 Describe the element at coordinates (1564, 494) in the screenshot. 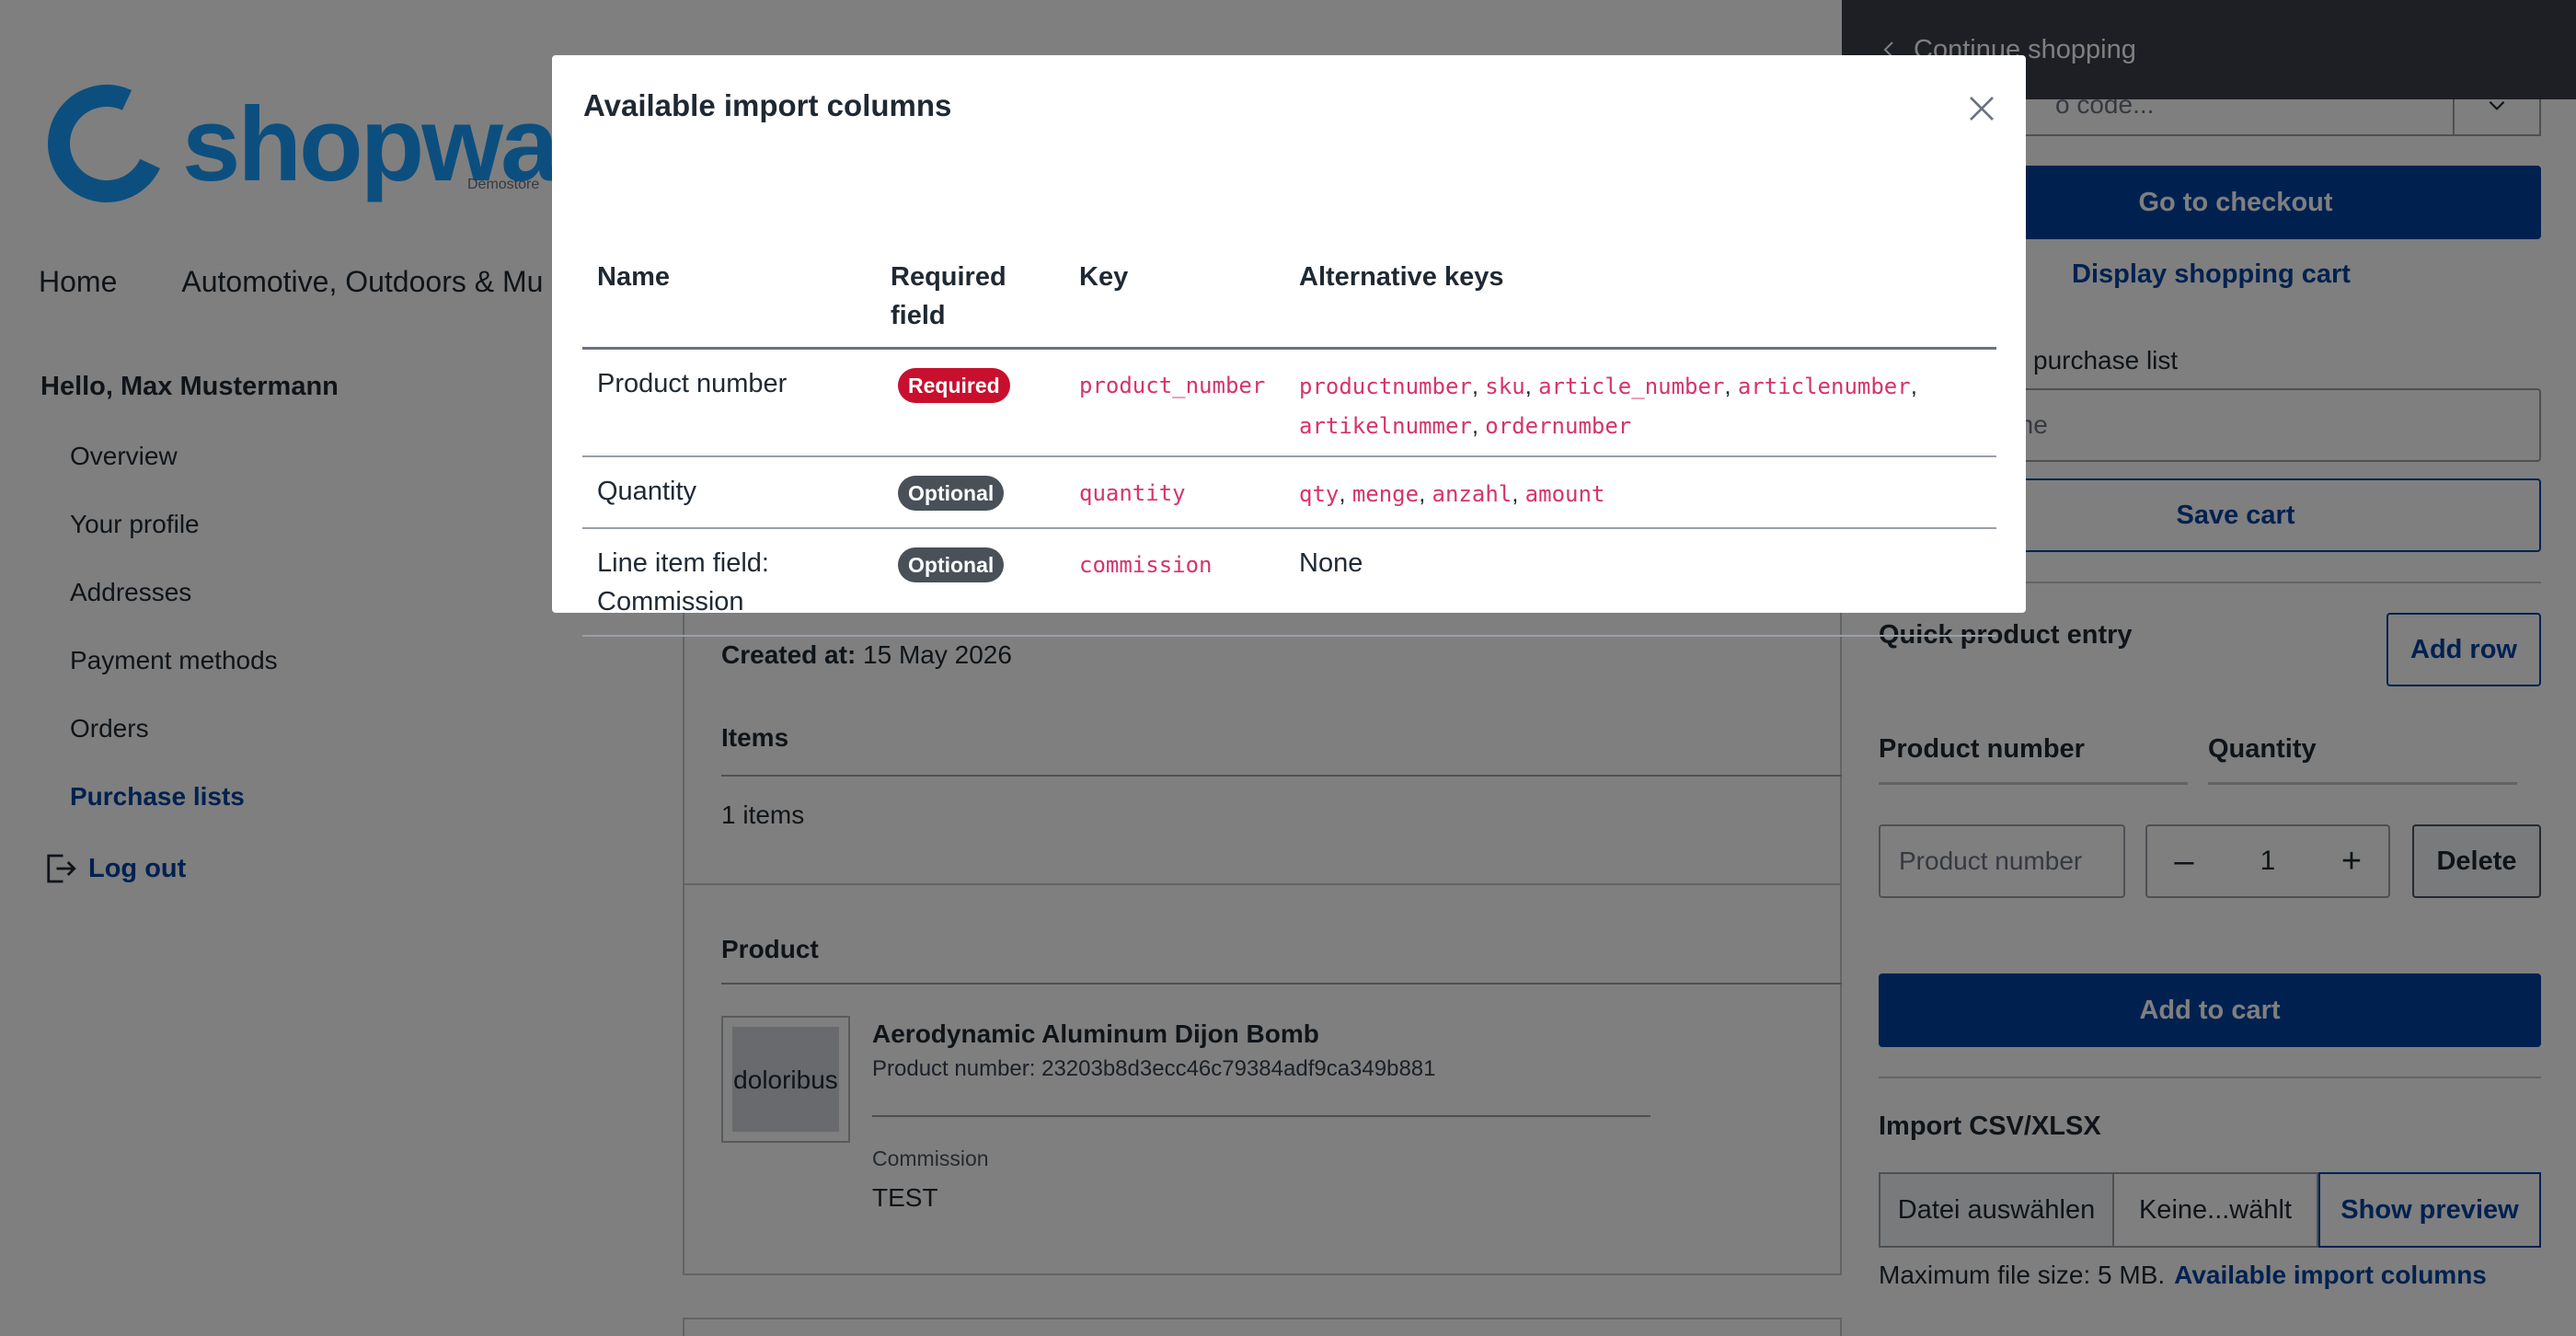

I see `alt-key: amount` at that location.